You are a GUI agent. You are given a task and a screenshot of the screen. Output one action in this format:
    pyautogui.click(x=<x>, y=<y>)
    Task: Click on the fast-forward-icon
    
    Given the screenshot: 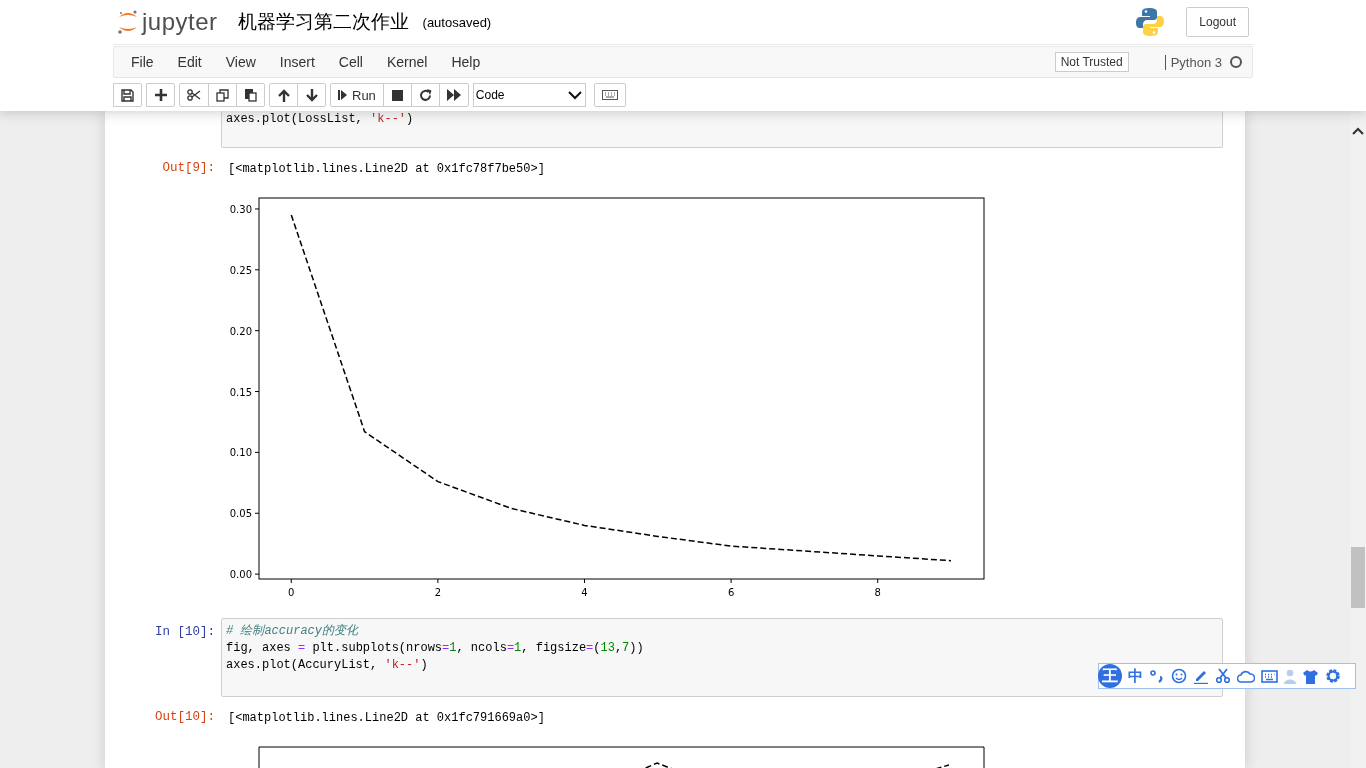 What is the action you would take?
    pyautogui.click(x=453, y=95)
    